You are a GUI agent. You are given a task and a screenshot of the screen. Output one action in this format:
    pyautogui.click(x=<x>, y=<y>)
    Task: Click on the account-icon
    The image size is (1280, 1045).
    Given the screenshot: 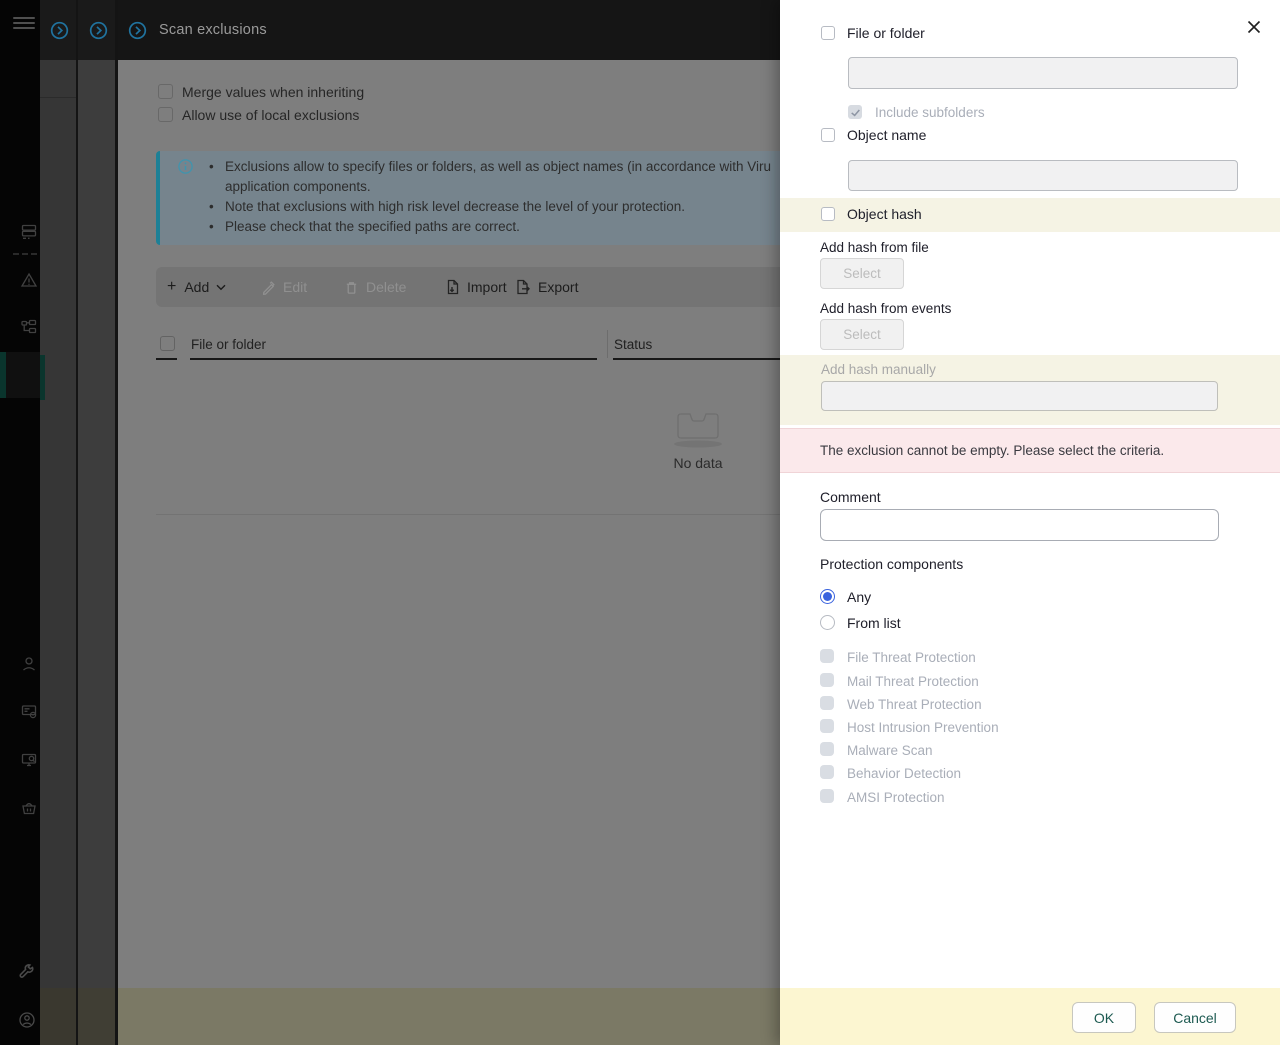 What is the action you would take?
    pyautogui.click(x=27, y=1020)
    